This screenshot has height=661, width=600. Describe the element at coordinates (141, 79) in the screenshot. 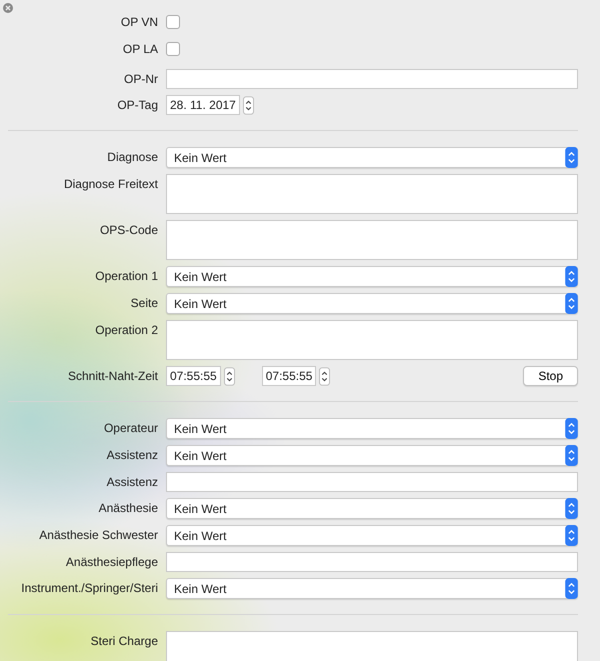

I see `field-label: OP-Nr` at that location.